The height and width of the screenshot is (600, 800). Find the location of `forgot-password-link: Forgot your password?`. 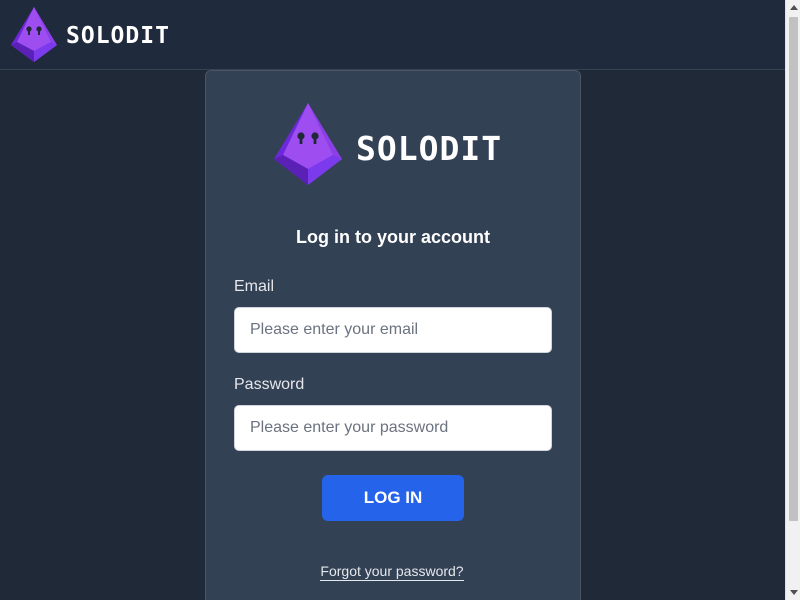

forgot-password-link: Forgot your password? is located at coordinates (392, 572).